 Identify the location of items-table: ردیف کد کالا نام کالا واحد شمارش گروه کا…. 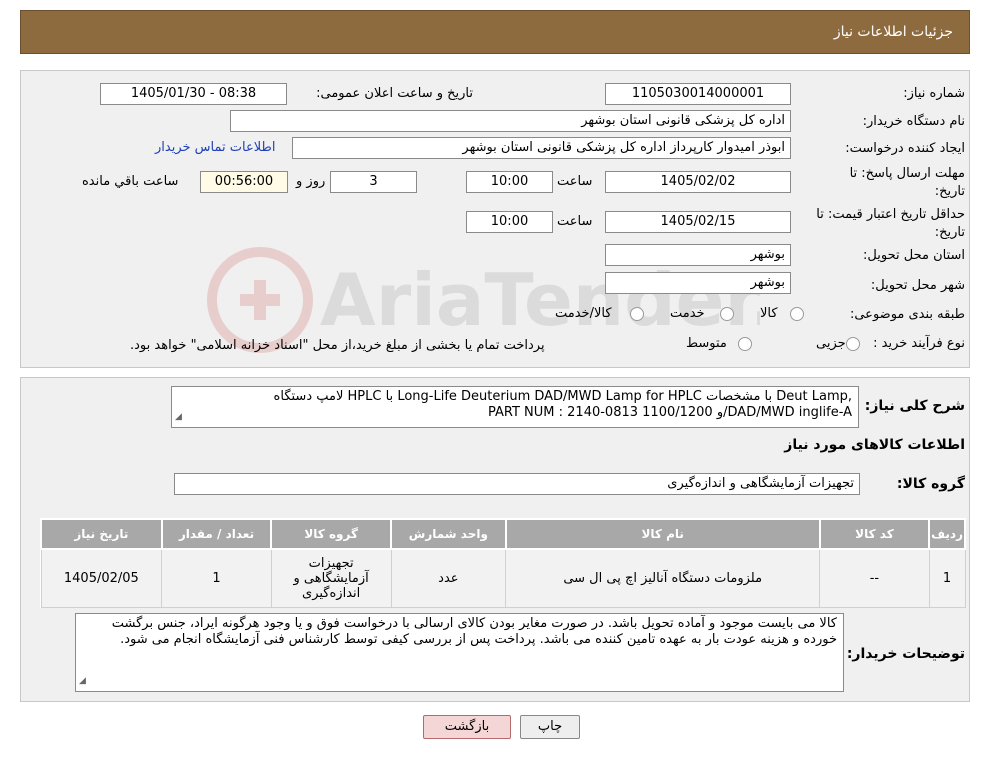
(503, 563).